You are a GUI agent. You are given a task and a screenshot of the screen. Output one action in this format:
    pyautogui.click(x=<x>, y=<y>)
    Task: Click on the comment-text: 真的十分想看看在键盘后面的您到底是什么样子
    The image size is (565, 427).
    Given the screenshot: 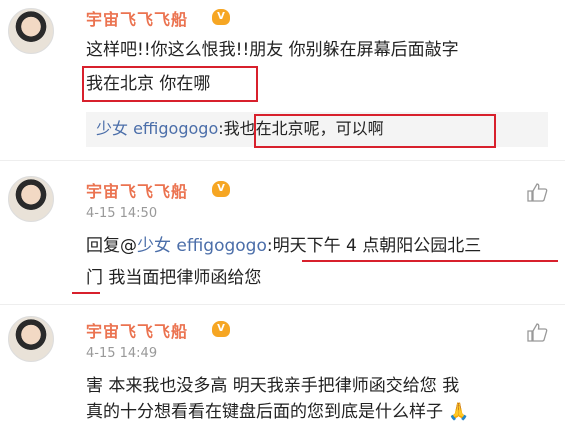 What is the action you would take?
    pyautogui.click(x=264, y=412)
    